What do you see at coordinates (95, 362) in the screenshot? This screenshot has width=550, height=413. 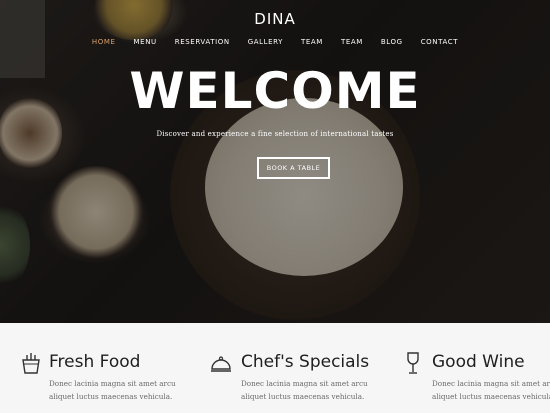 I see `feature-title: Fresh Food` at bounding box center [95, 362].